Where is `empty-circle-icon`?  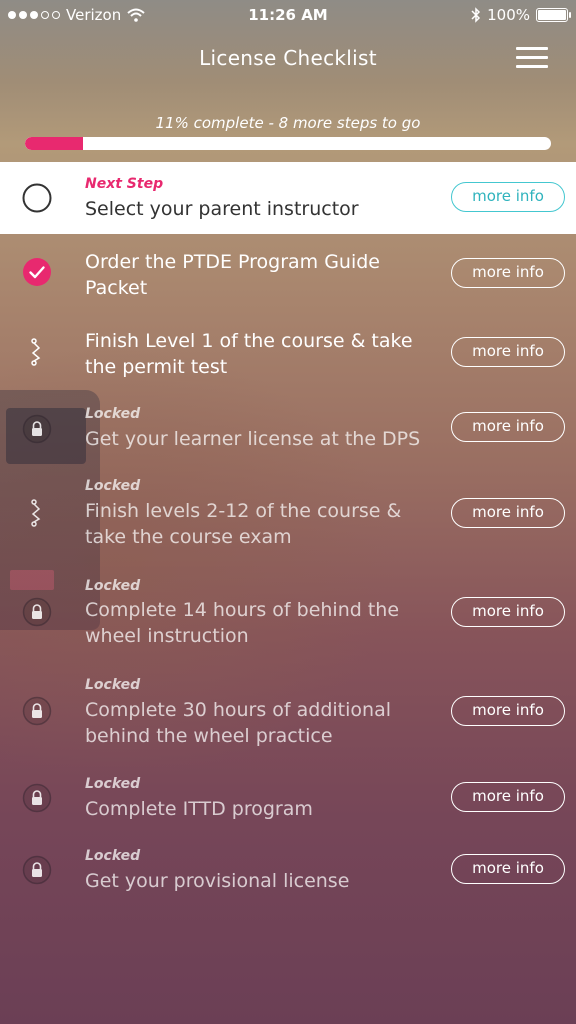
empty-circle-icon is located at coordinates (37, 198).